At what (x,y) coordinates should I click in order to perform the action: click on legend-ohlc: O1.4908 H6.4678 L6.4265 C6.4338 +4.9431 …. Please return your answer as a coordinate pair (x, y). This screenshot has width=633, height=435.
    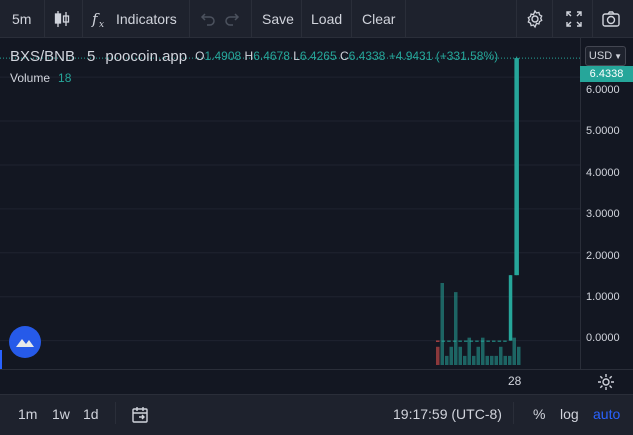
    Looking at the image, I should click on (346, 56).